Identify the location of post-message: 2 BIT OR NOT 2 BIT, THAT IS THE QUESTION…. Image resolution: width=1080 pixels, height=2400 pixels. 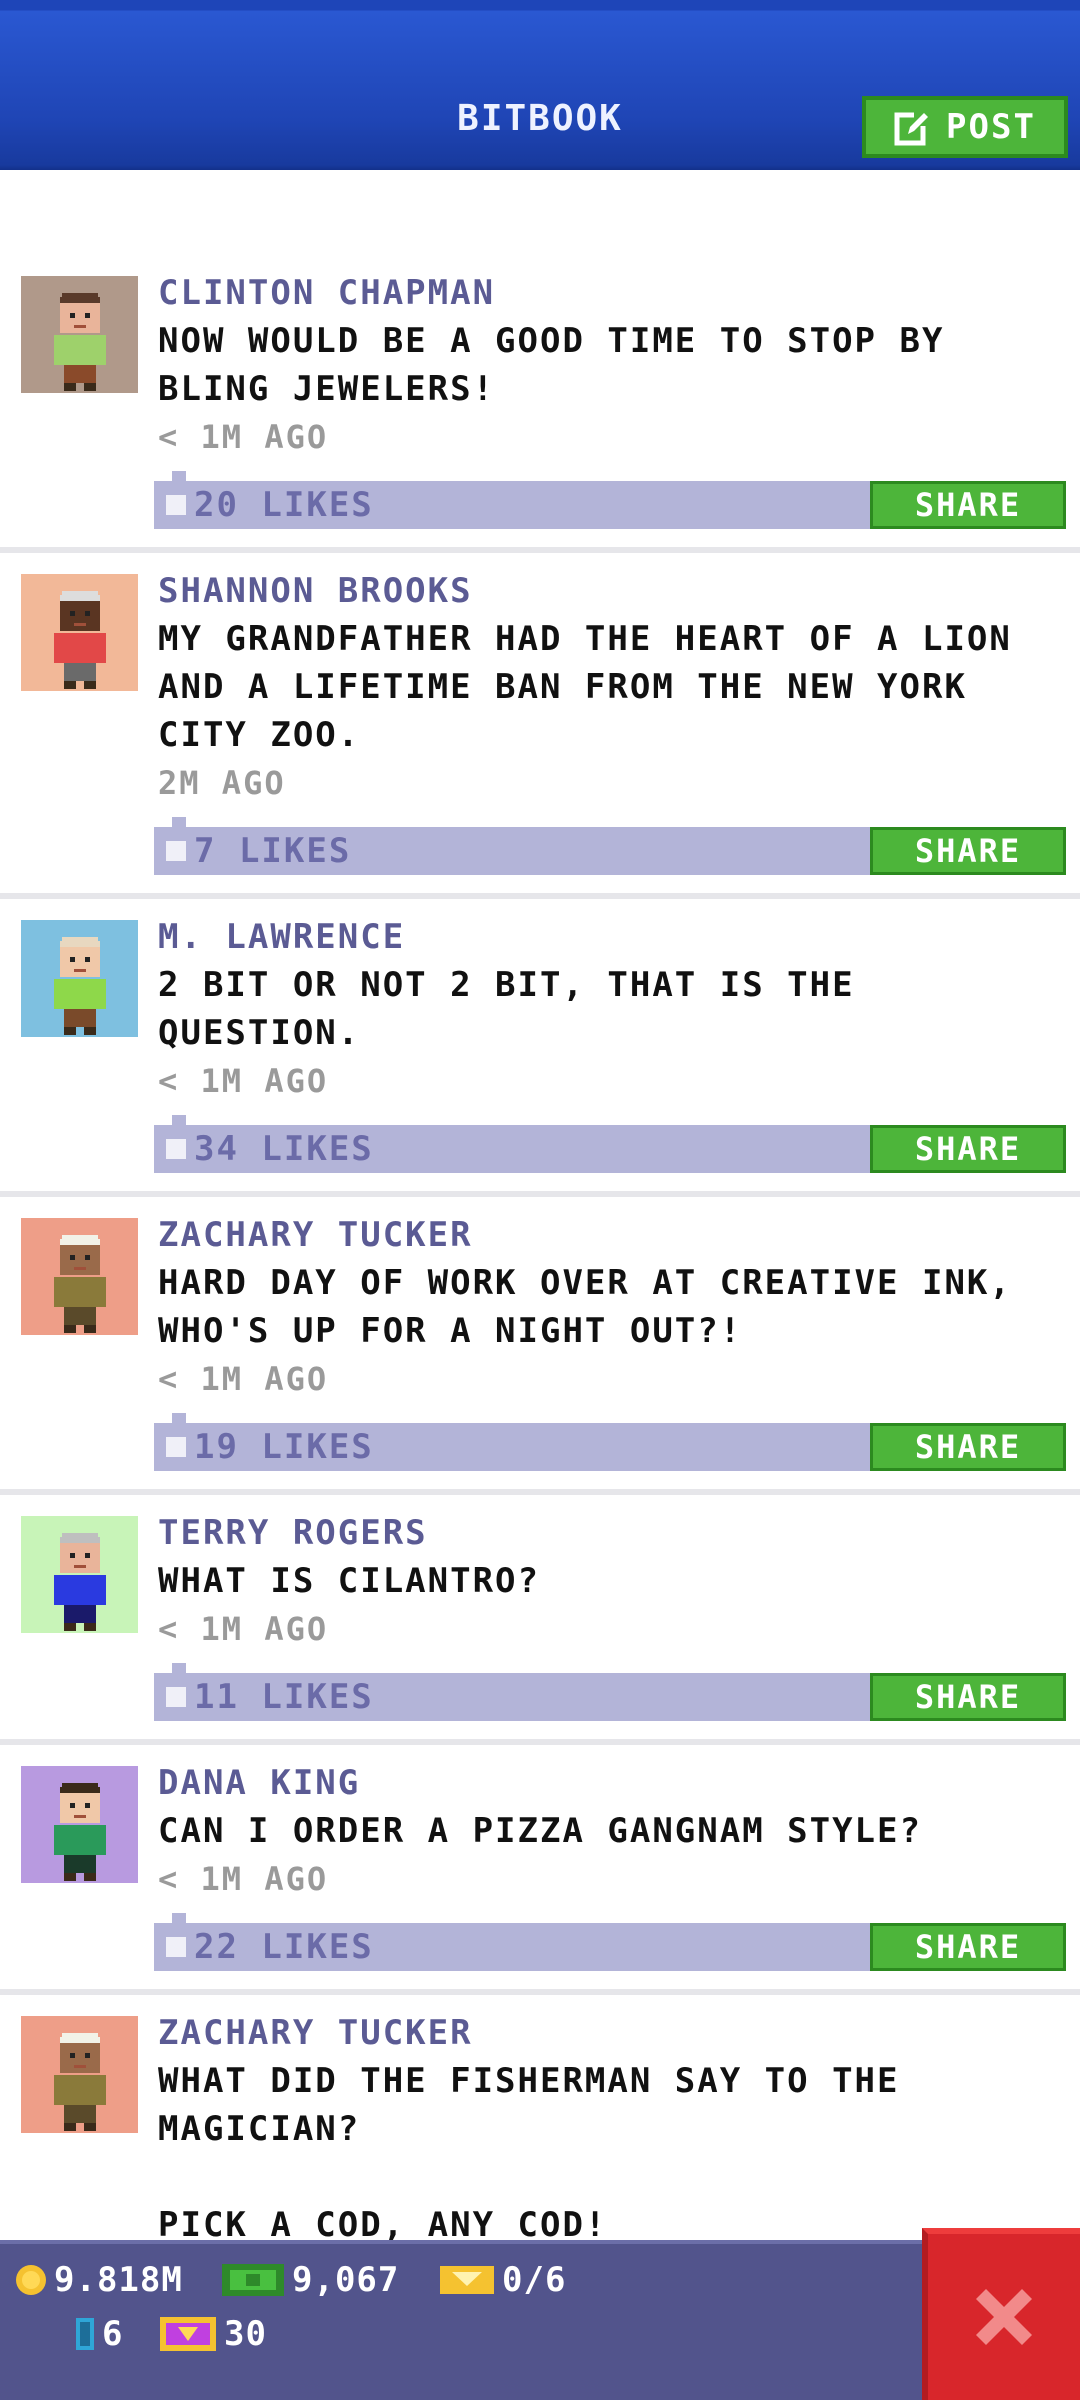
(518, 1009).